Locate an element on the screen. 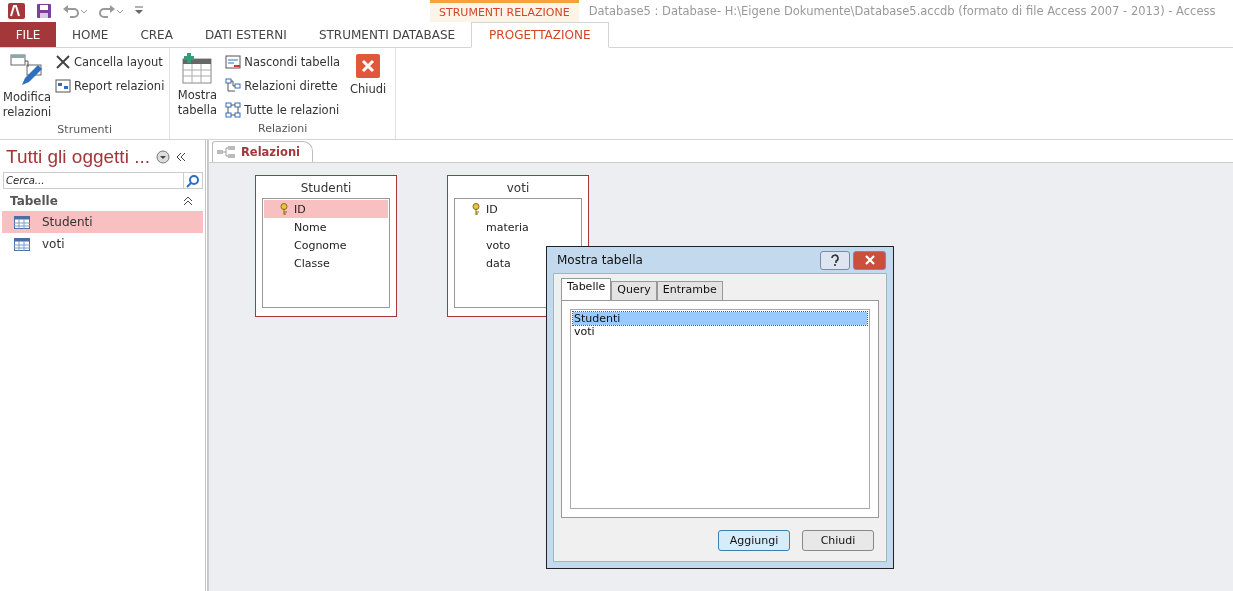 This screenshot has height=591, width=1233. group-label: Strumenti is located at coordinates (84, 130).